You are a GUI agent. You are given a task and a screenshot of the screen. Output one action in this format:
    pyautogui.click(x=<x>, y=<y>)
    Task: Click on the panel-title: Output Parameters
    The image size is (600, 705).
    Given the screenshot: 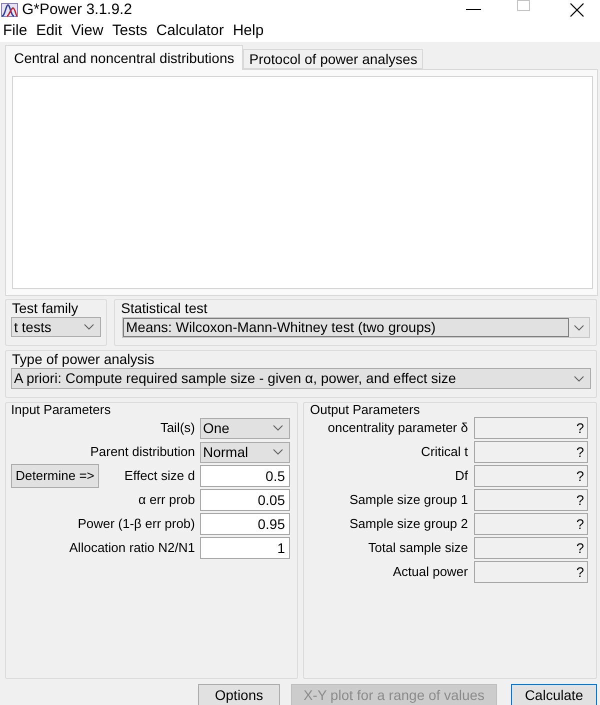 What is the action you would take?
    pyautogui.click(x=364, y=409)
    